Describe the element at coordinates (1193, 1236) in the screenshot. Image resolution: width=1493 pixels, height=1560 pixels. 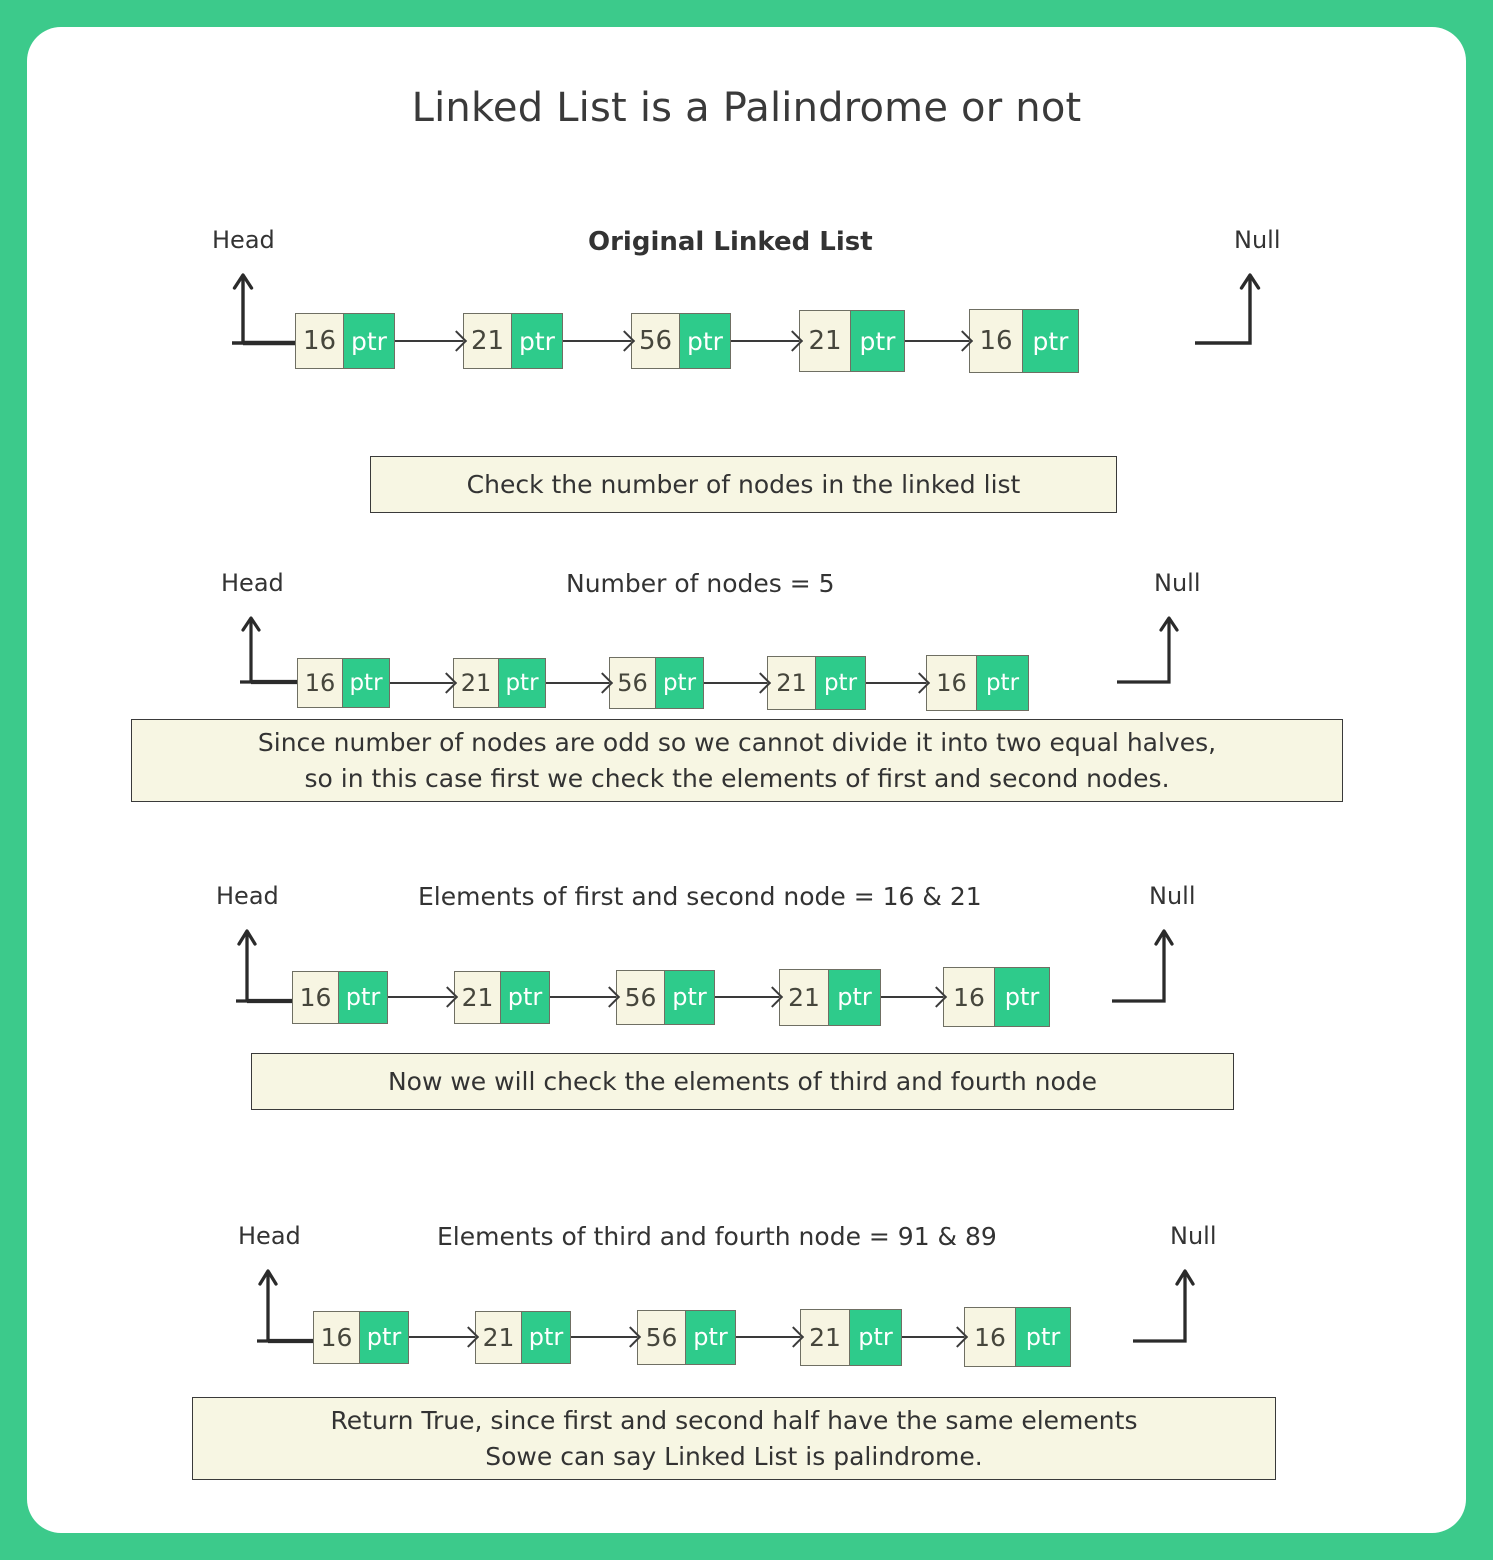
I see `row-4-null-label: Null` at that location.